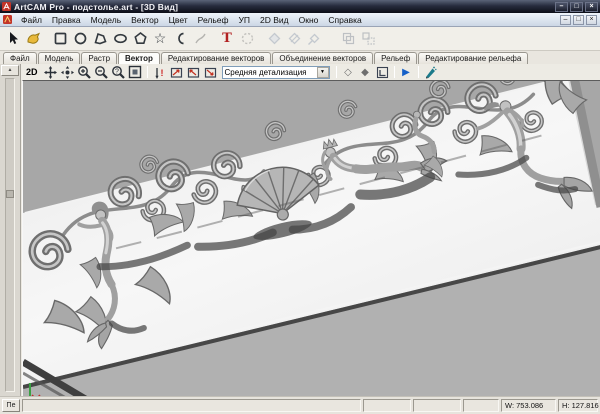  Describe the element at coordinates (382, 72) in the screenshot. I see `draft-icon` at that location.